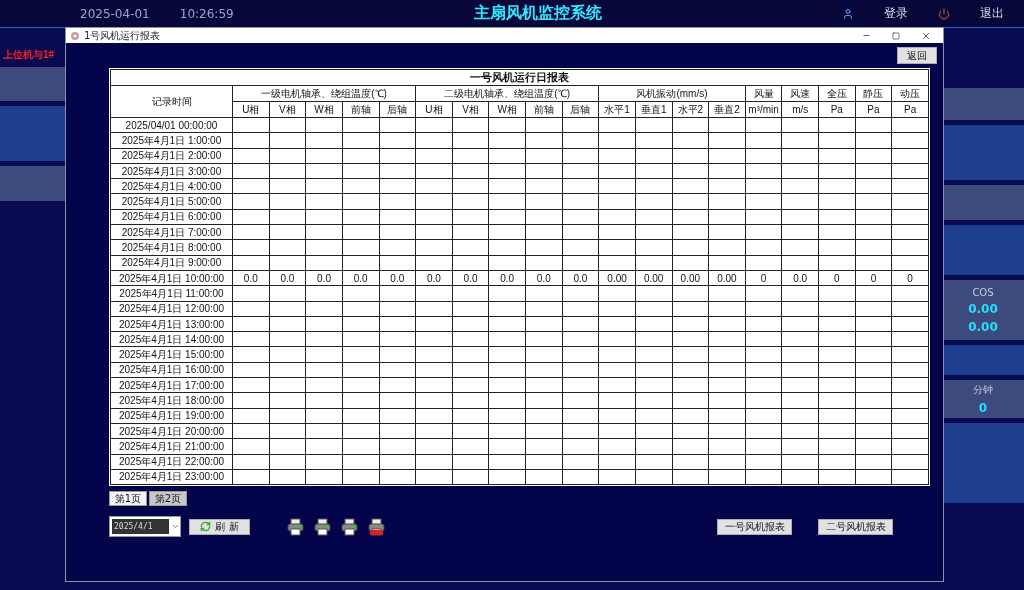  What do you see at coordinates (122, 35) in the screenshot?
I see `window-title: 1号风机运行报表` at bounding box center [122, 35].